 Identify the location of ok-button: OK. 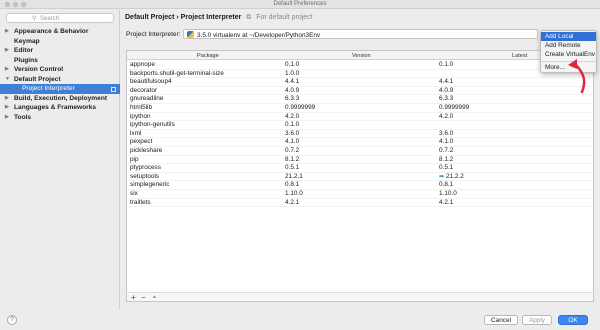
(573, 320).